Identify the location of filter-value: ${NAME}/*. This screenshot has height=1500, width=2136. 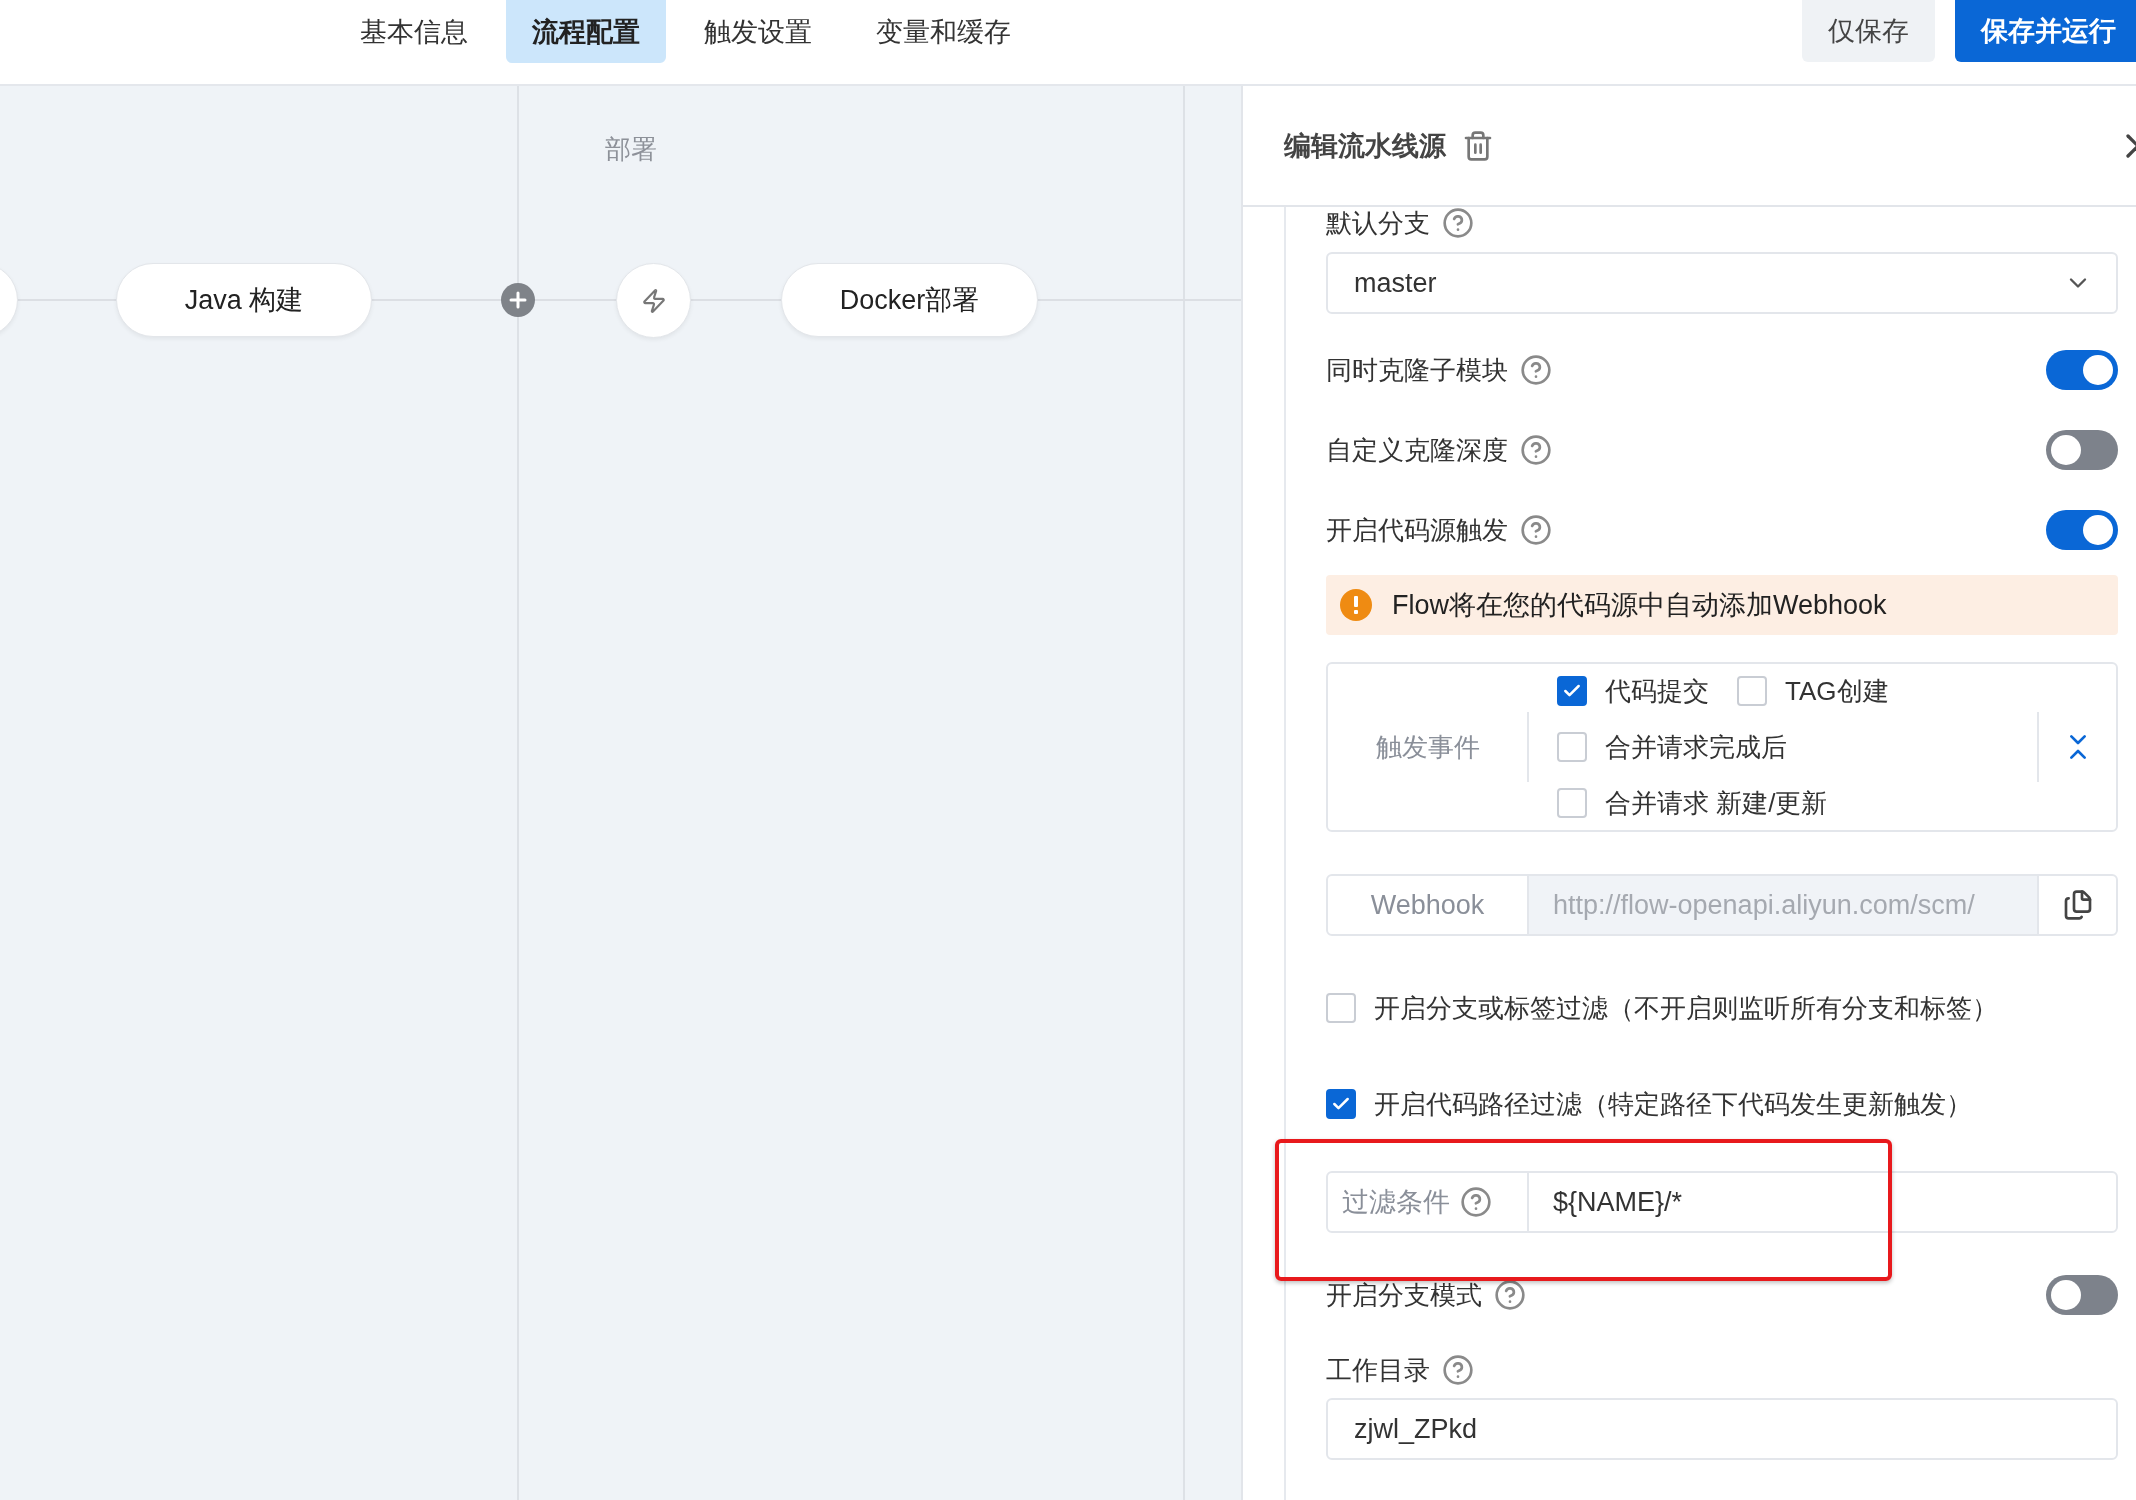
(1617, 1202).